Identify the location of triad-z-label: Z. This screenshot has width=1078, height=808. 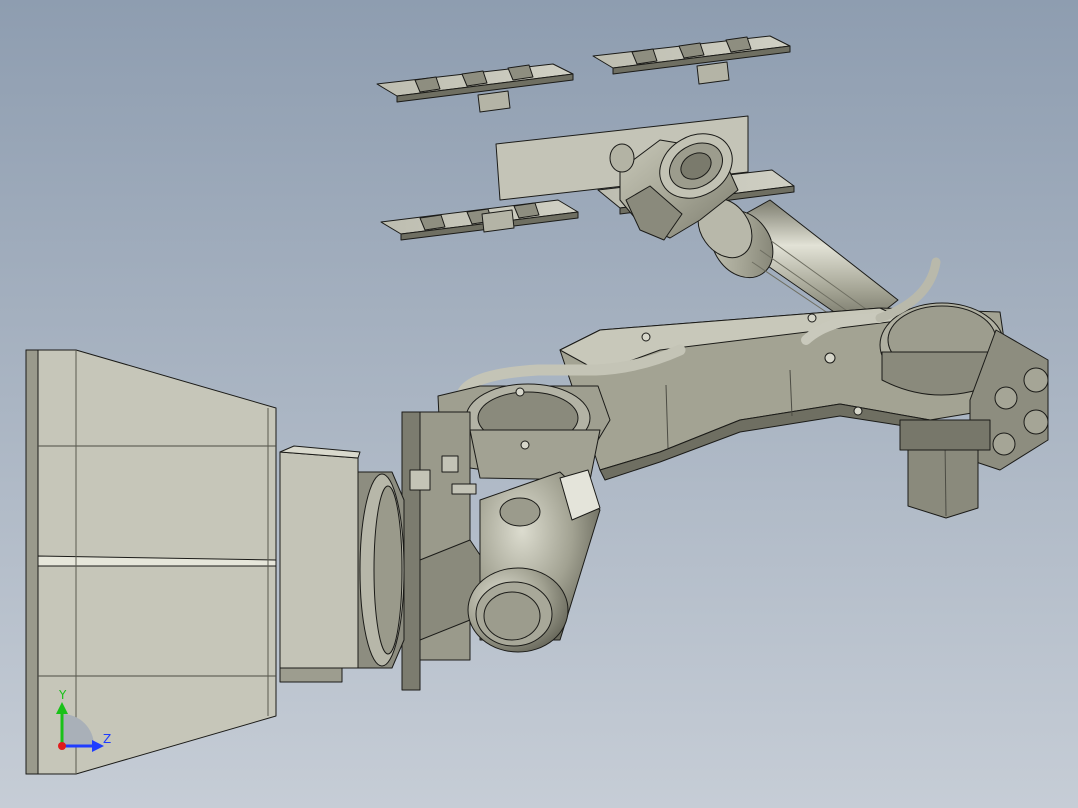
(107, 739).